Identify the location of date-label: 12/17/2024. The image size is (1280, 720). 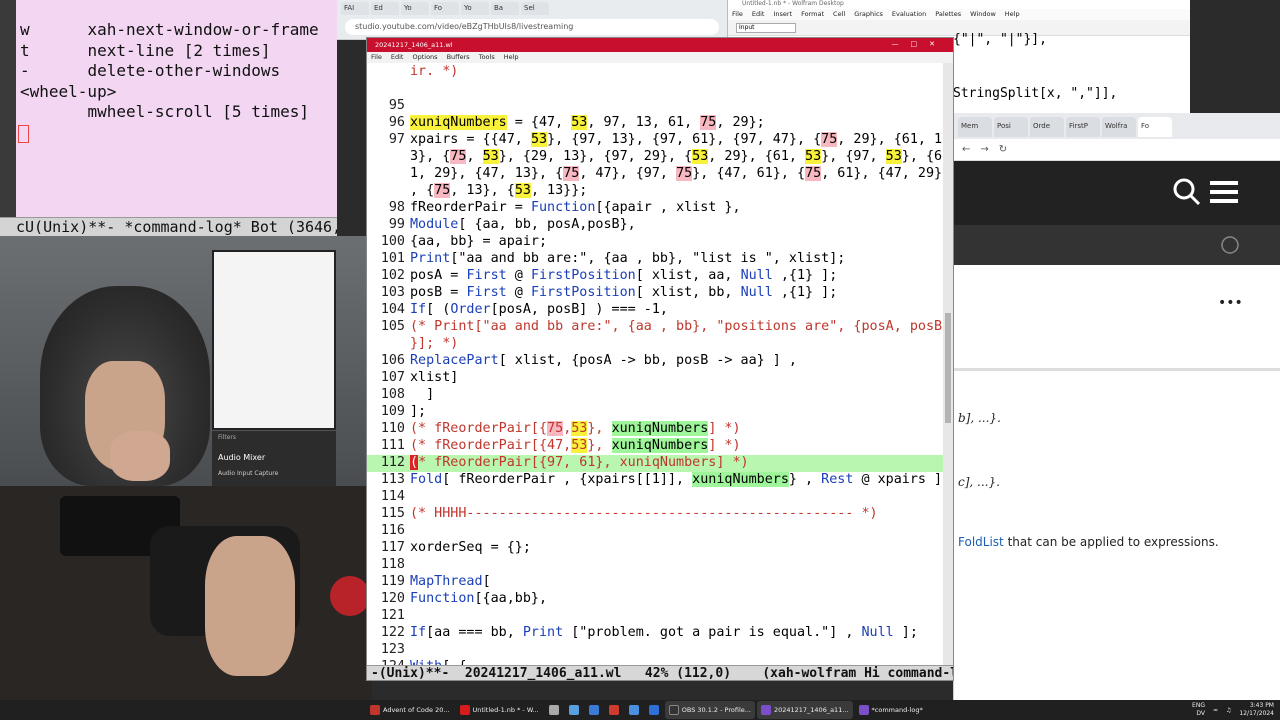
(1256, 713).